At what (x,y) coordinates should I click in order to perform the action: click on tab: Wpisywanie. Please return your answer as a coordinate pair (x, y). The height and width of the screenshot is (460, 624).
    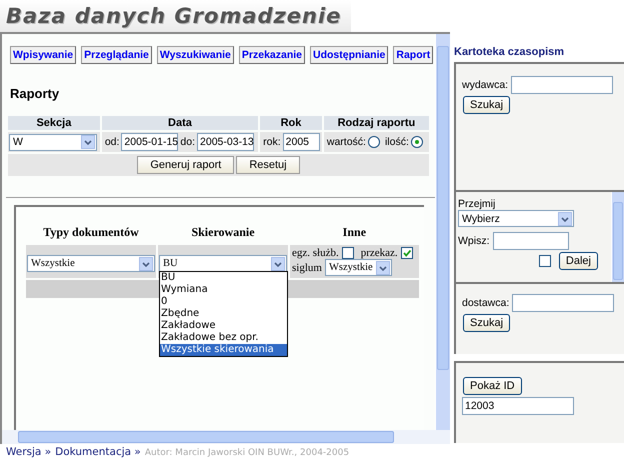
    Looking at the image, I should click on (43, 55).